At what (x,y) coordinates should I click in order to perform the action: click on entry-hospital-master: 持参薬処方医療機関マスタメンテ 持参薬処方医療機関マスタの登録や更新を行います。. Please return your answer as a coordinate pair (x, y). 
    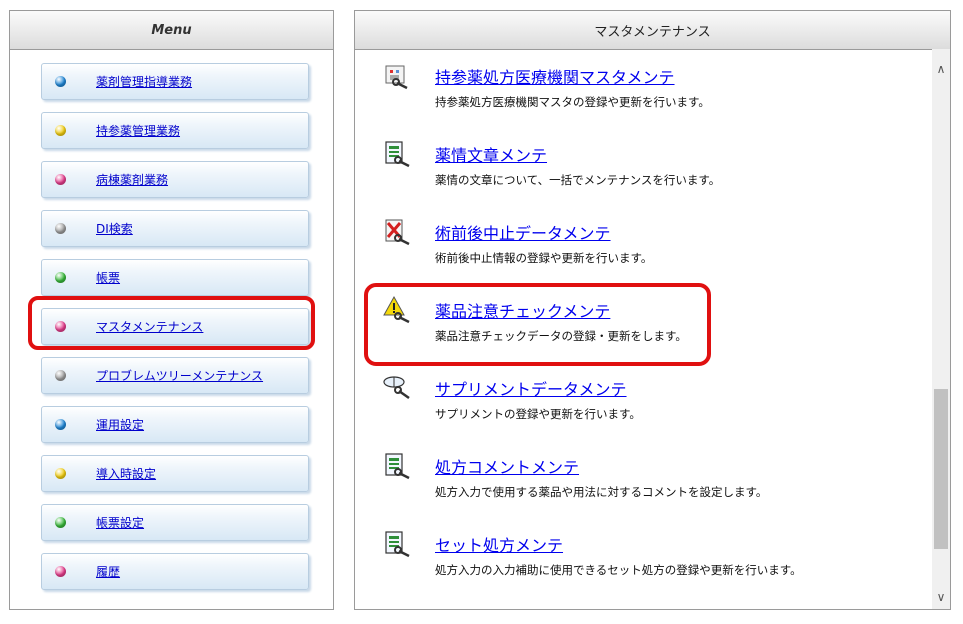
    Looking at the image, I should click on (653, 96).